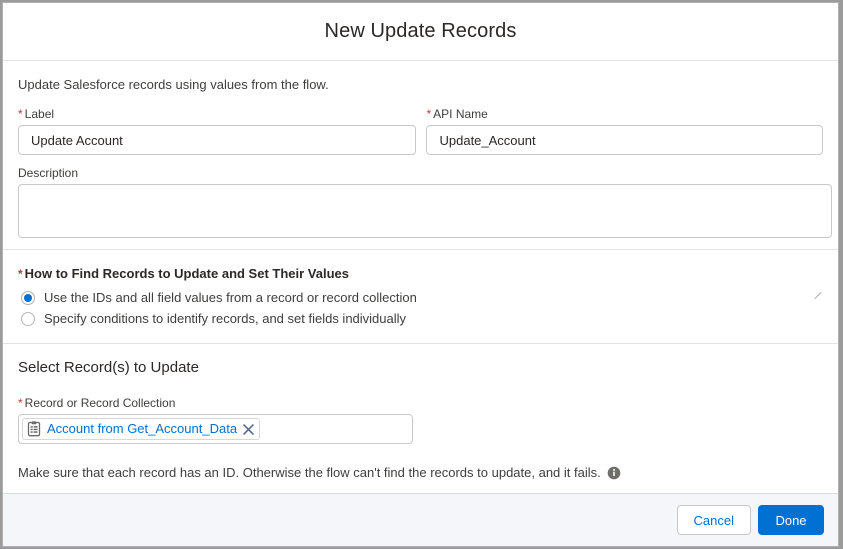 The image size is (843, 549). What do you see at coordinates (108, 367) in the screenshot?
I see `select-records-heading: Select Record(s) to Update` at bounding box center [108, 367].